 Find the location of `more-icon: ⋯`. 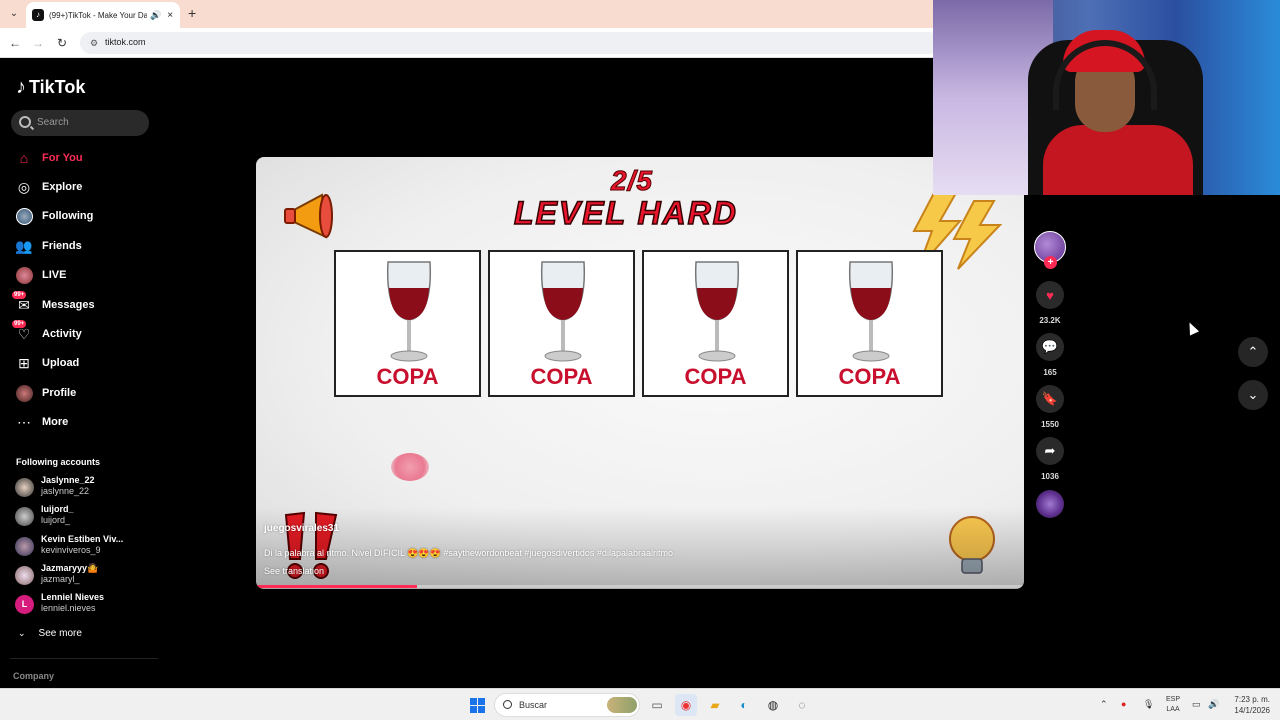

more-icon: ⋯ is located at coordinates (24, 421).